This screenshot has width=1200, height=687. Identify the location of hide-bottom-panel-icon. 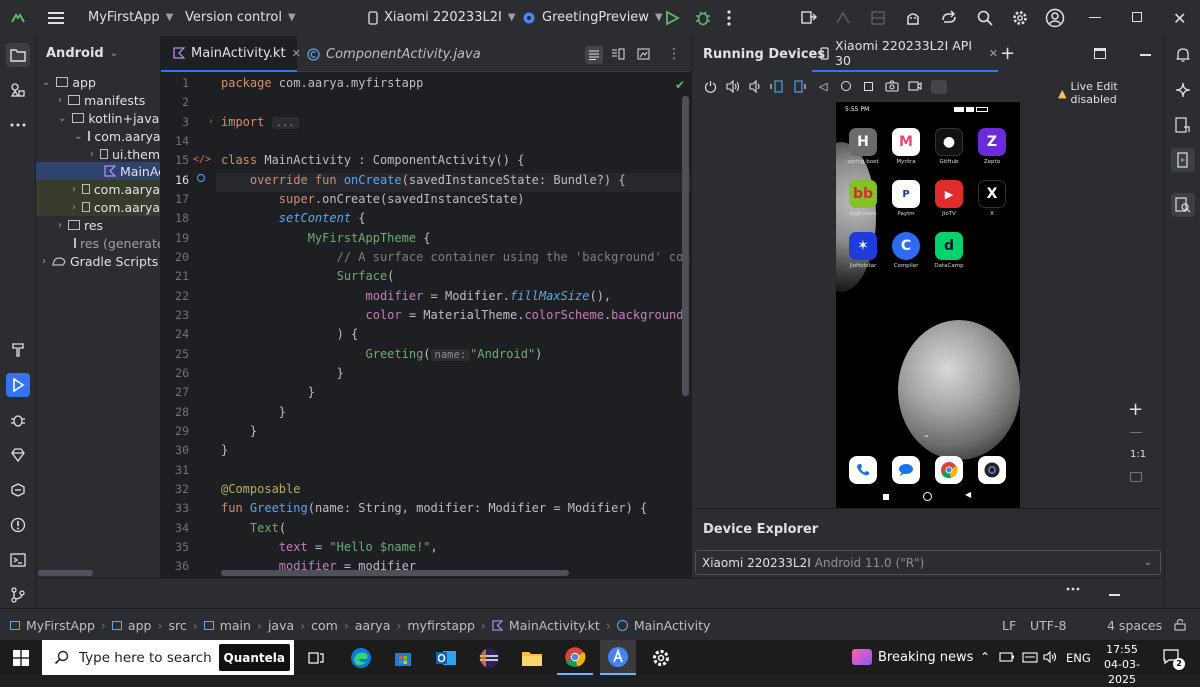
(1114, 595).